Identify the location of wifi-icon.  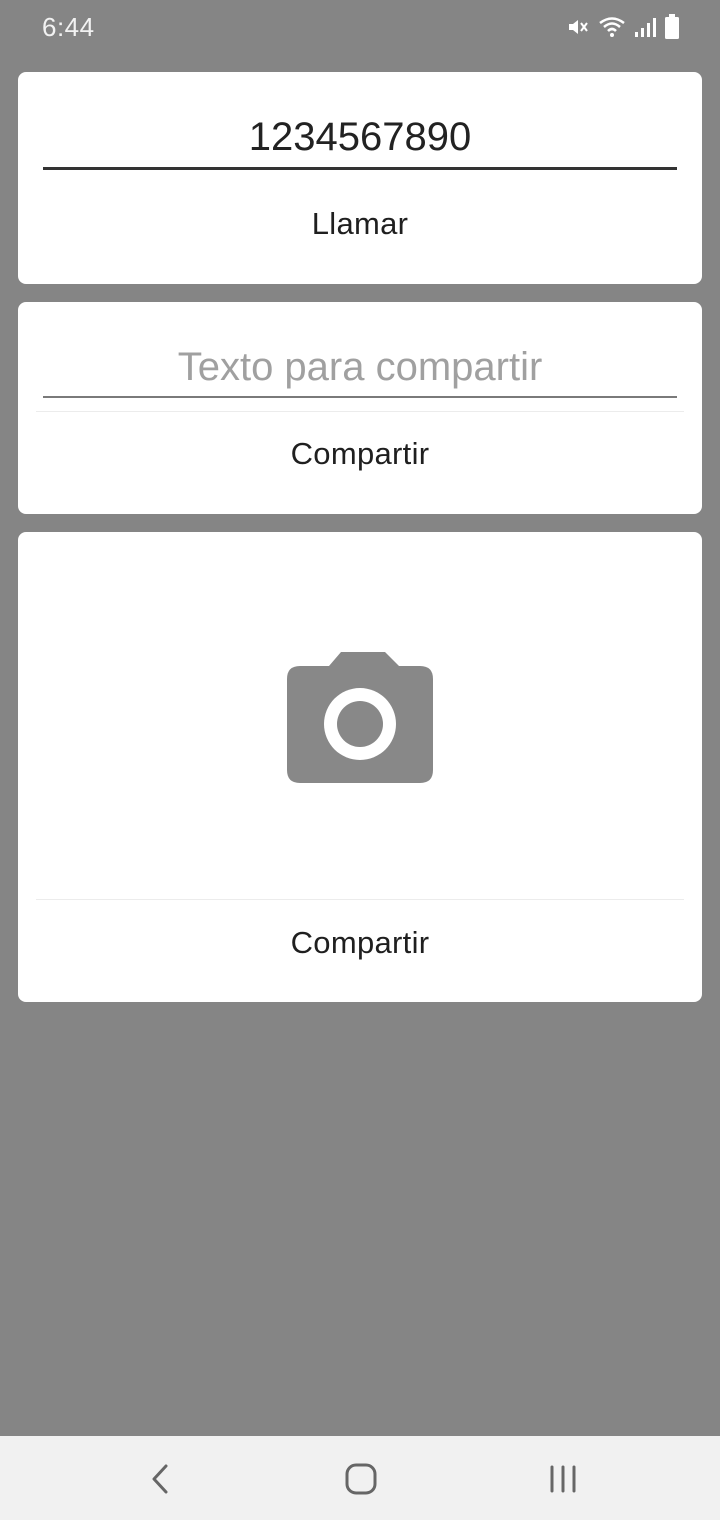
(612, 27).